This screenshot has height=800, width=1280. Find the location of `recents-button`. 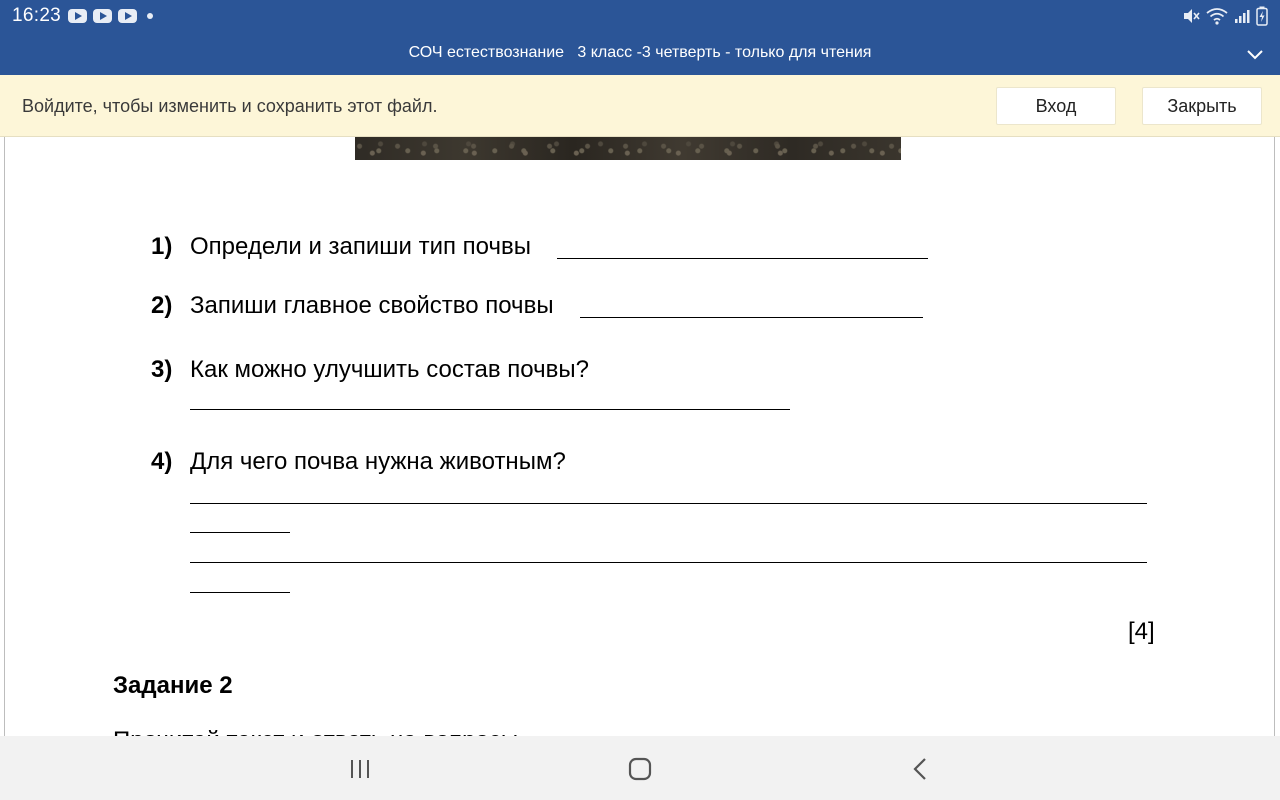

recents-button is located at coordinates (360, 769).